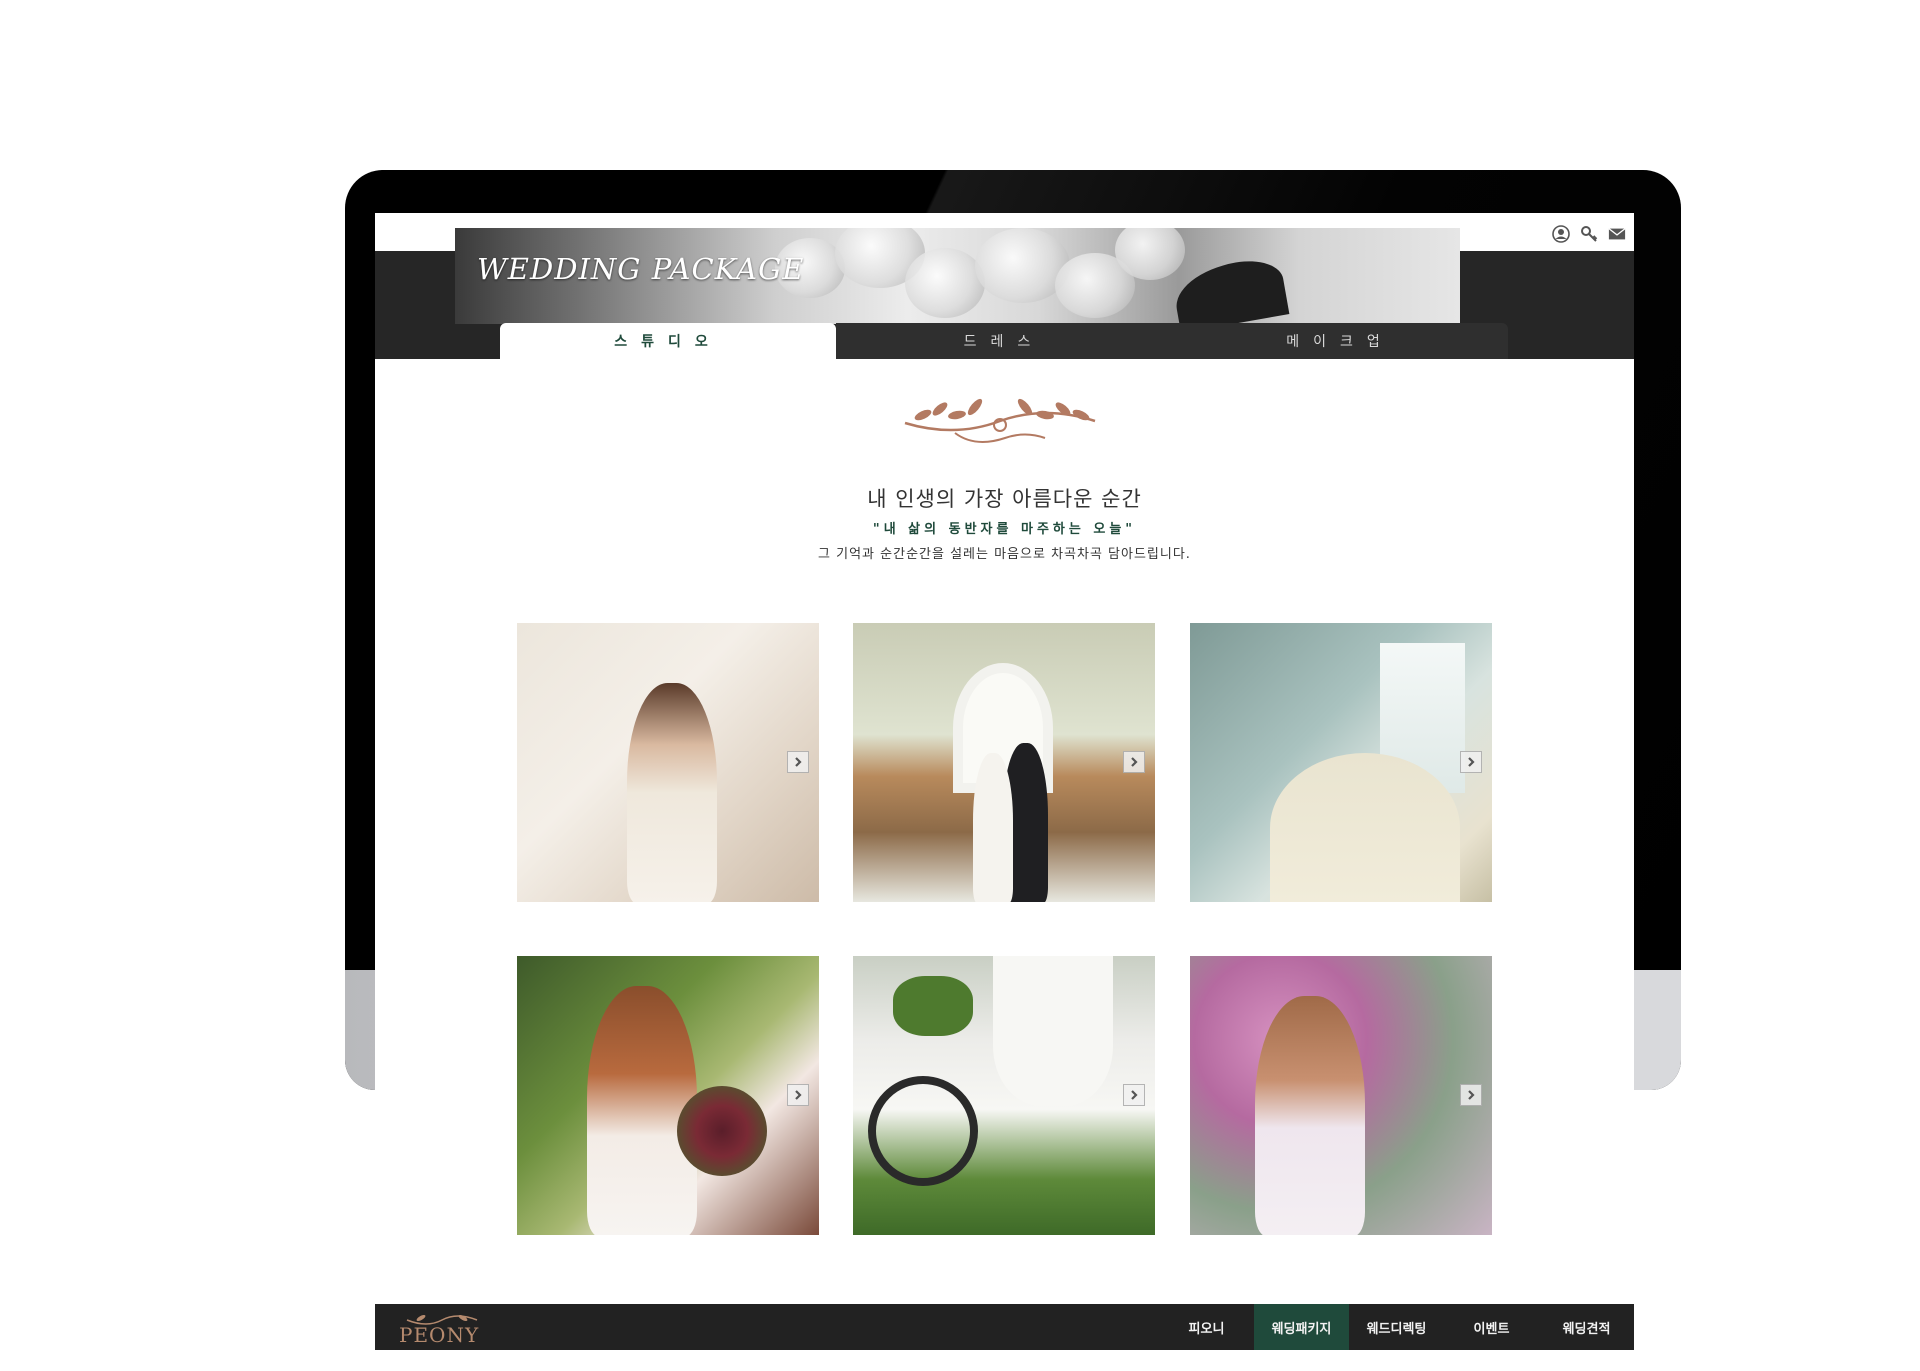 The height and width of the screenshot is (1371, 1920). I want to click on photo-bride-with-bouquet, so click(668, 1095).